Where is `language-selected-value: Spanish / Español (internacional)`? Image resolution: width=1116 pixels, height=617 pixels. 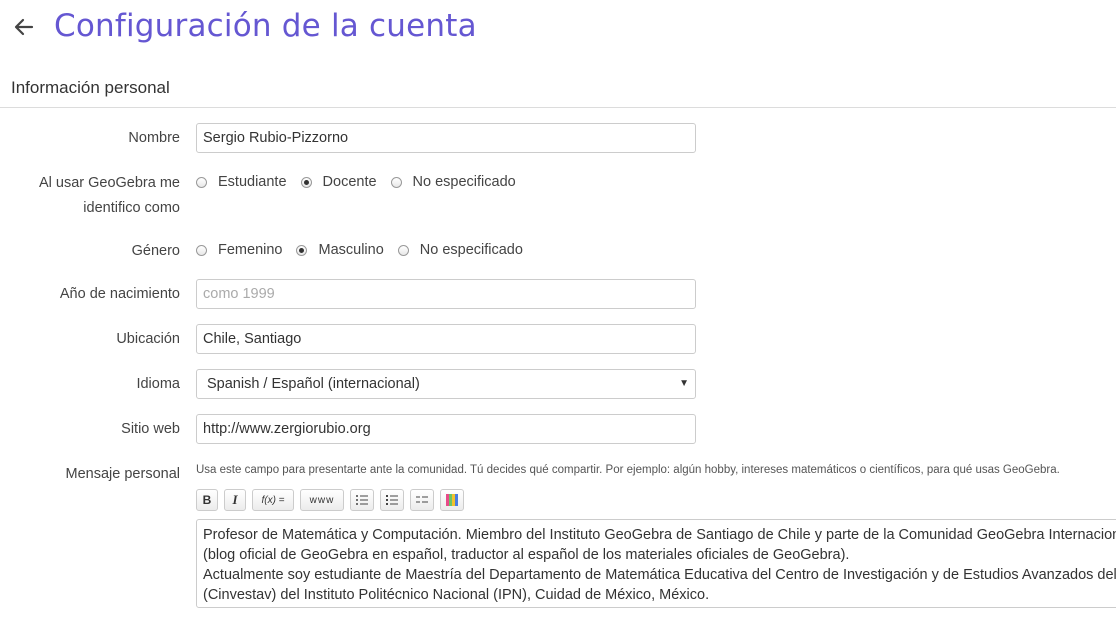
language-selected-value: Spanish / Español (internacional) is located at coordinates (313, 384).